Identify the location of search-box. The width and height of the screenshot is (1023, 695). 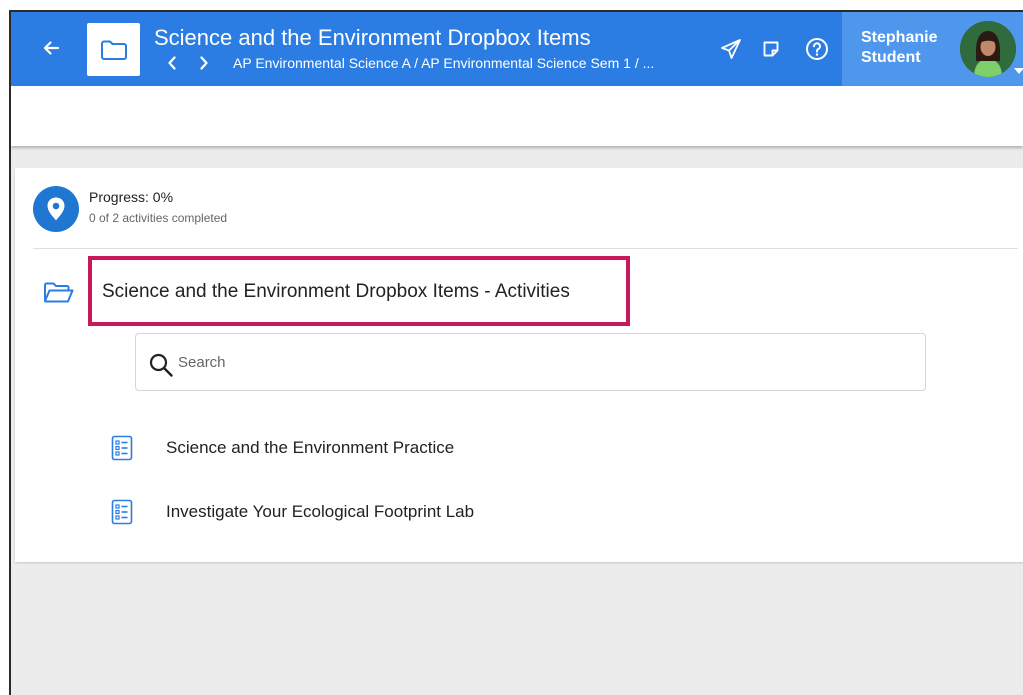
(530, 362).